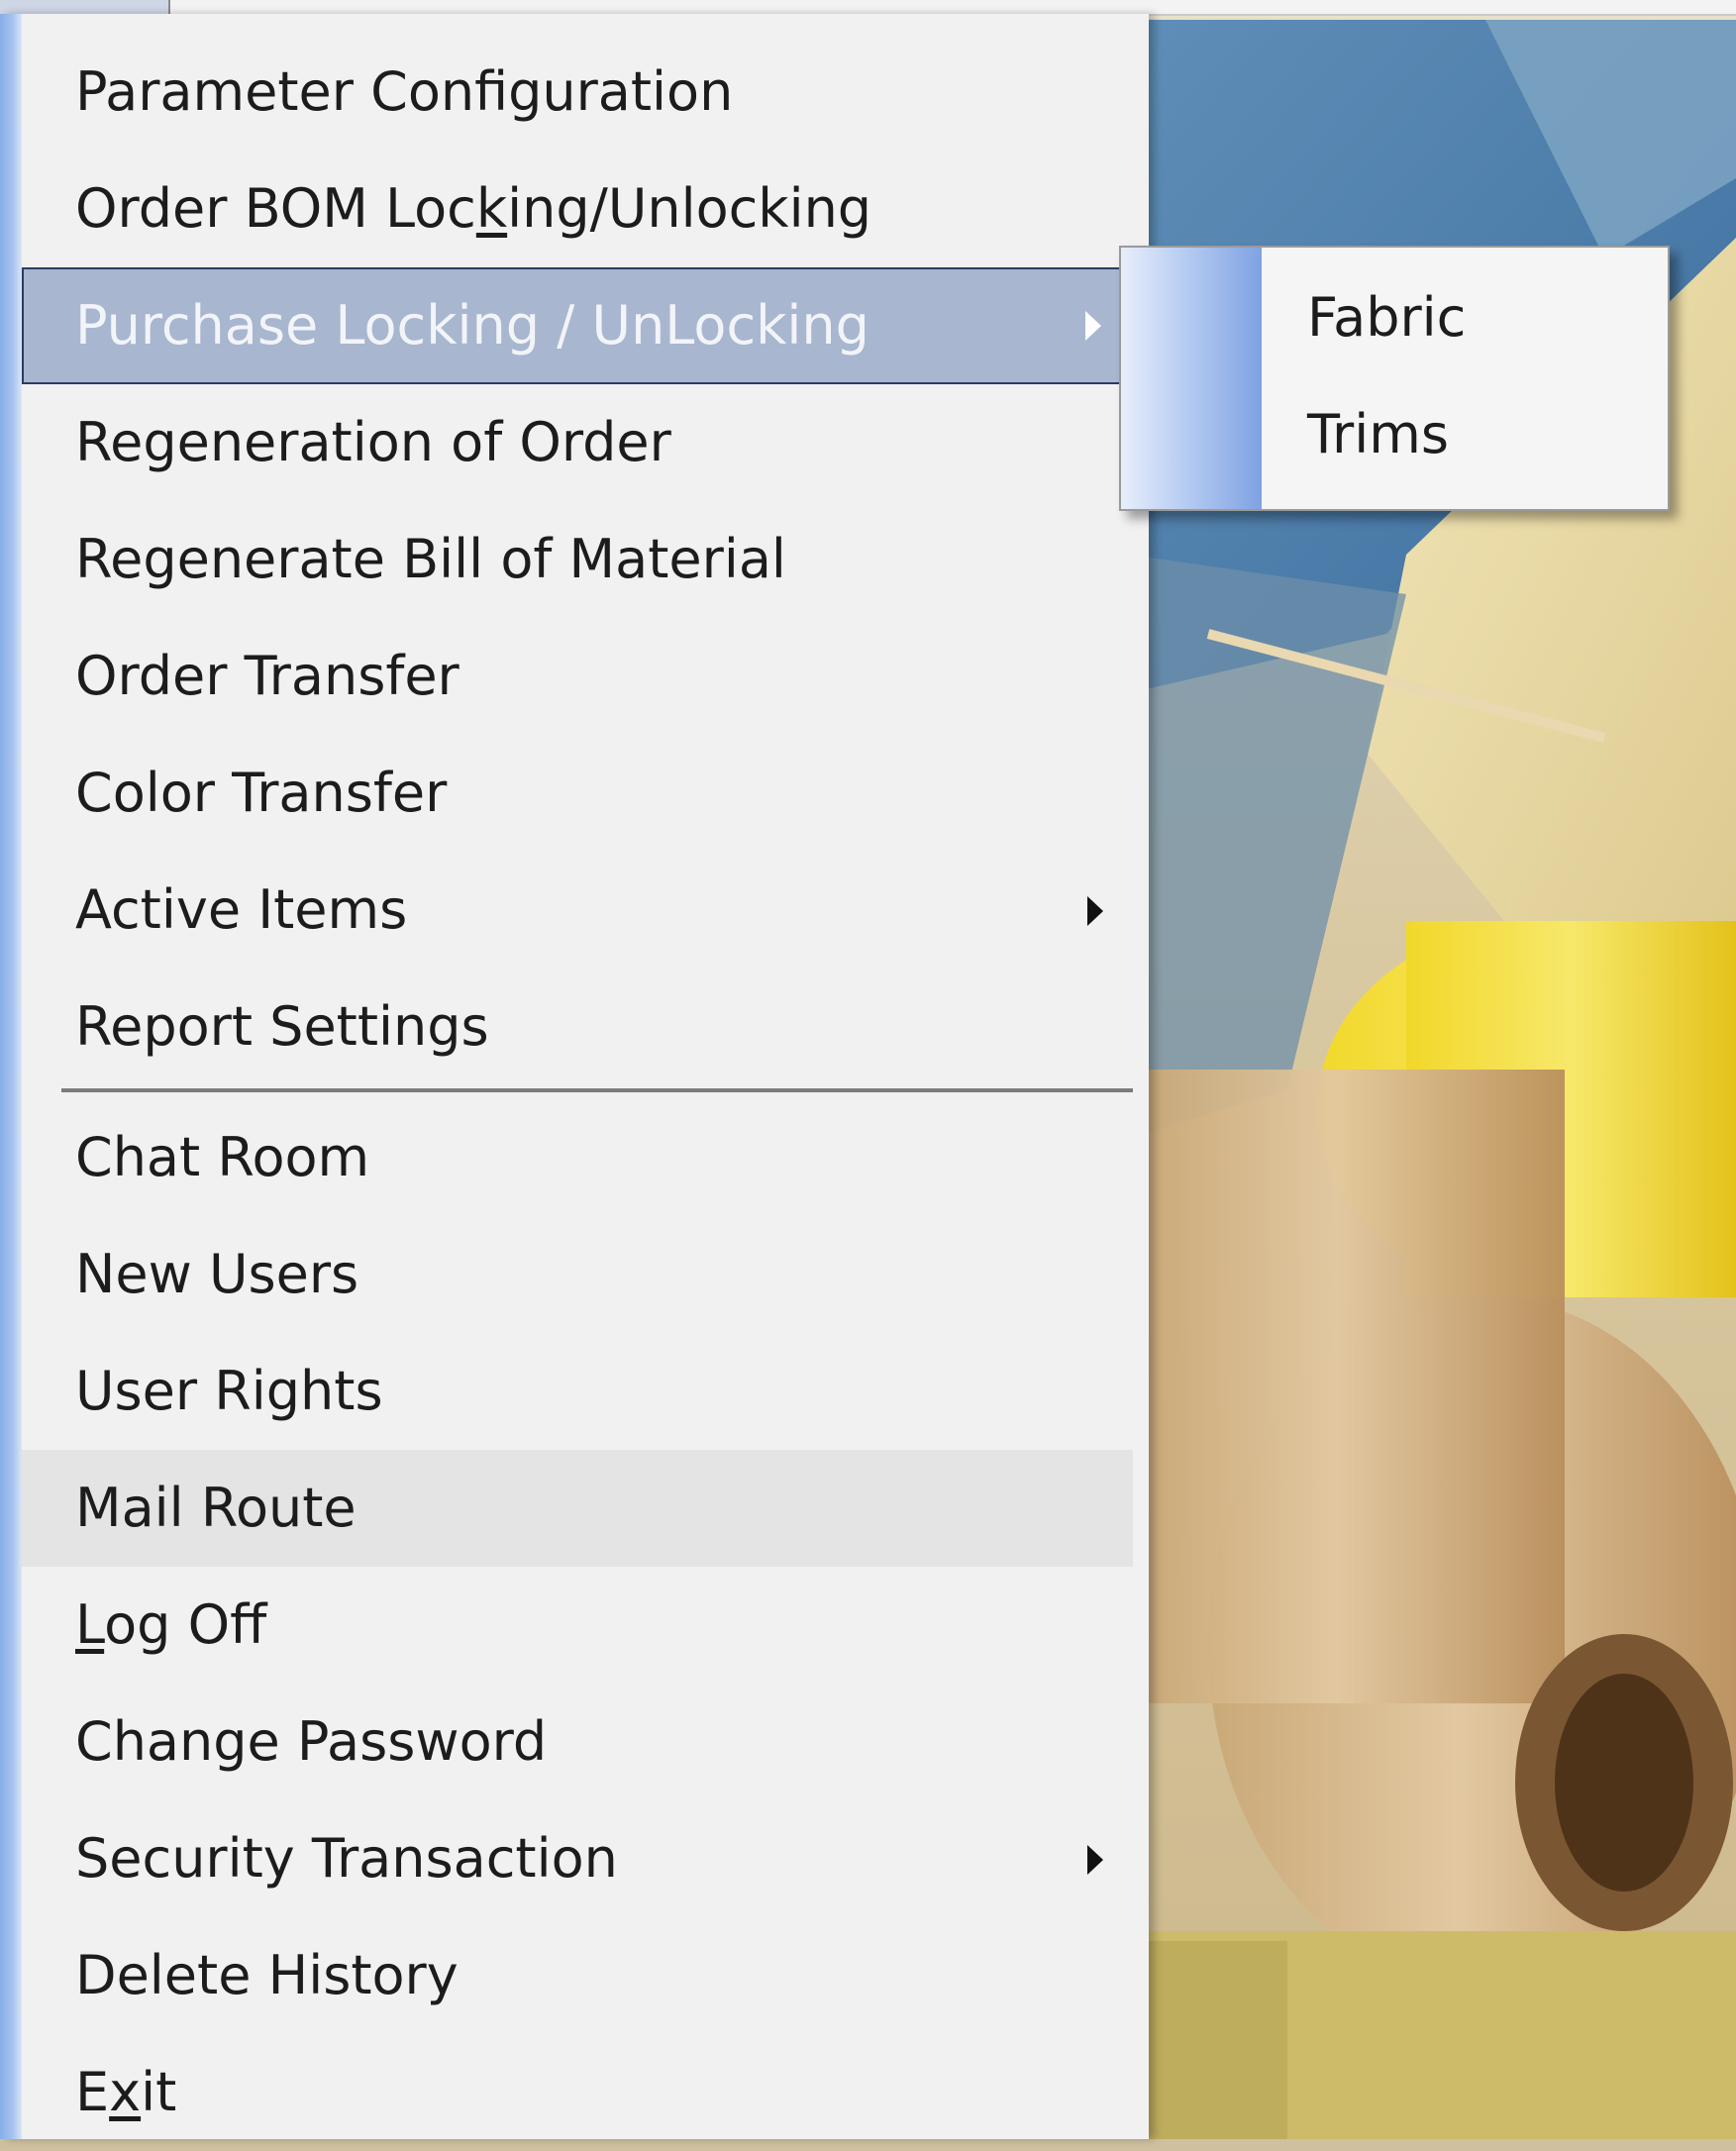  I want to click on submenu-item-label: Trims, so click(1378, 434).